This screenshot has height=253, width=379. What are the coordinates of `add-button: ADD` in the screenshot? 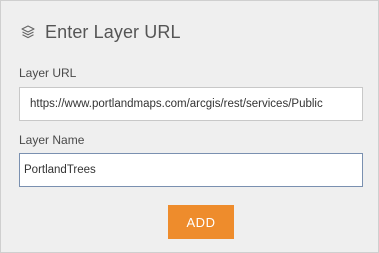 It's located at (201, 222).